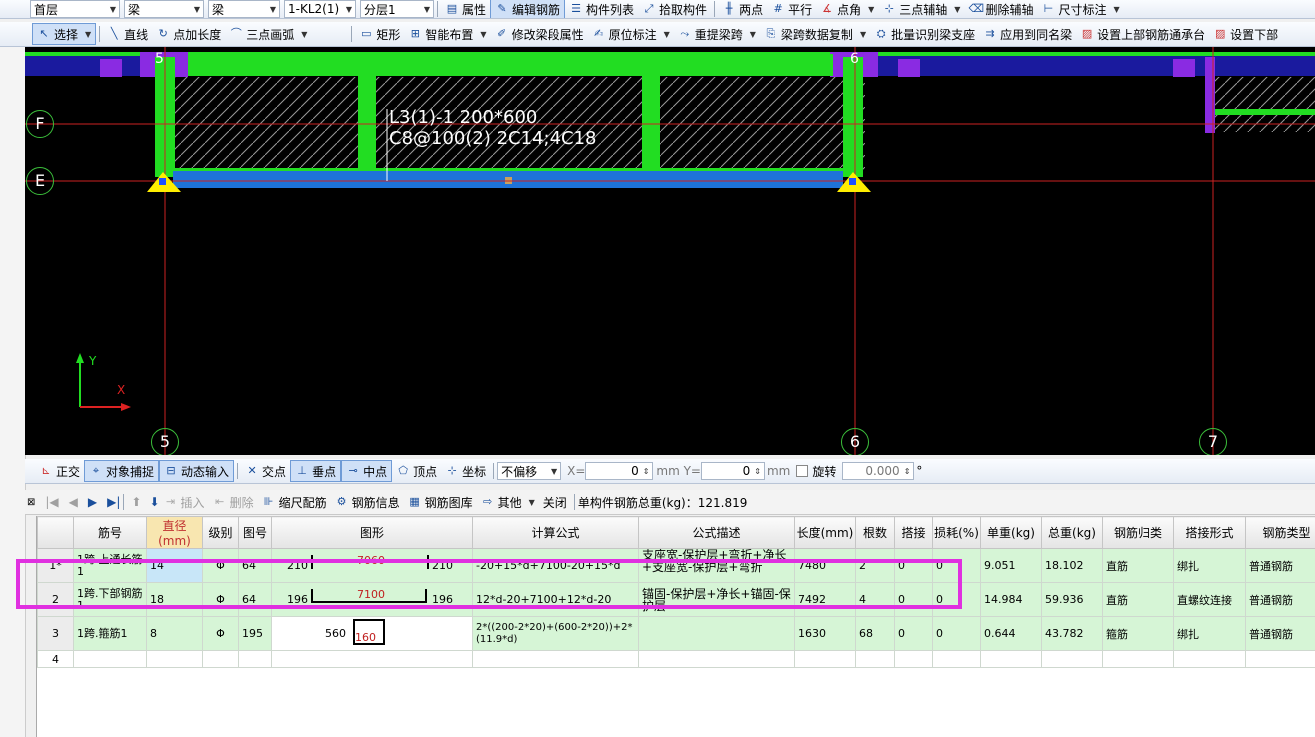 Image resolution: width=1315 pixels, height=737 pixels. I want to click on rectangle-button: ▭ 矩形, so click(379, 34).